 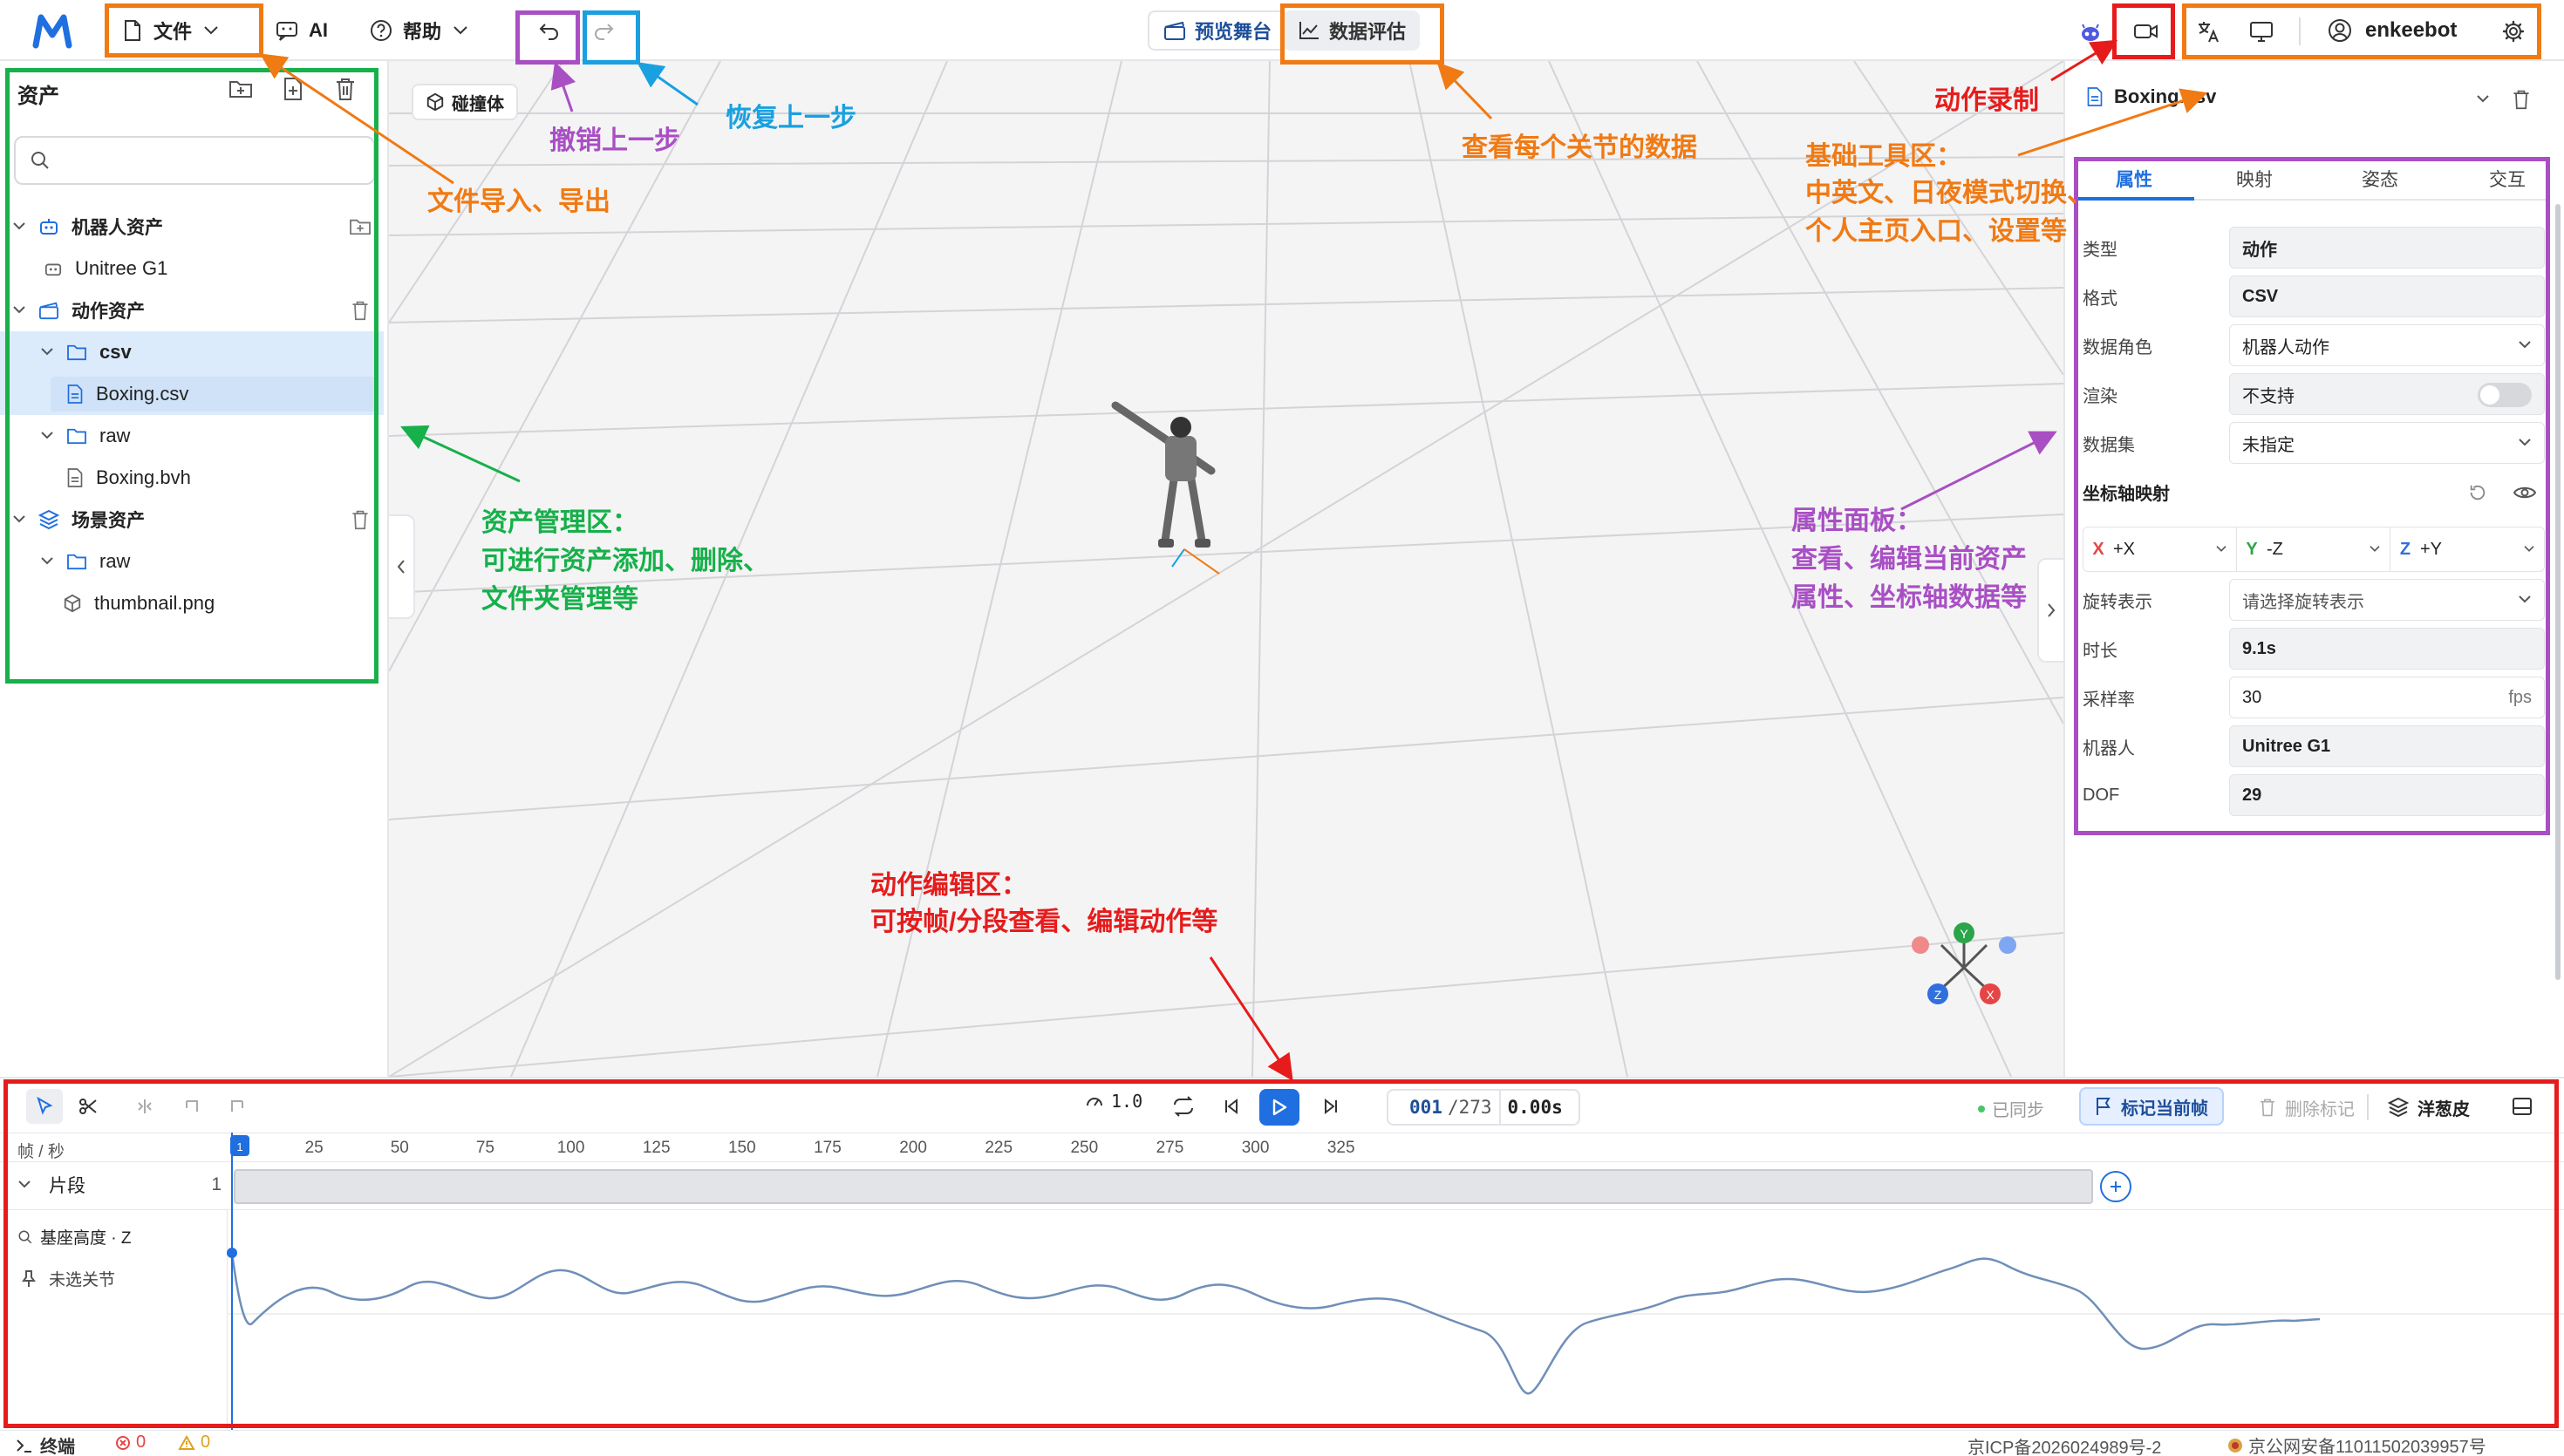 What do you see at coordinates (192, 310) in the screenshot?
I see `tree-motion-assets: 动作资产` at bounding box center [192, 310].